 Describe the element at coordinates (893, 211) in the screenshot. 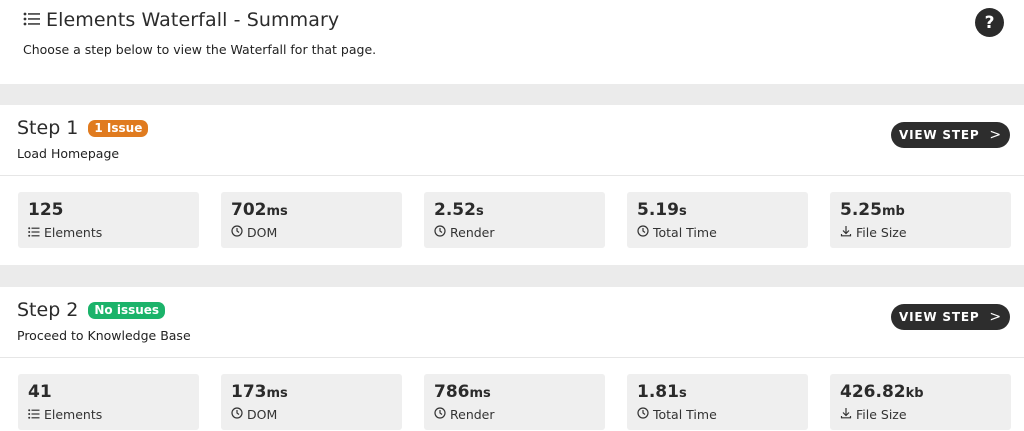

I see `metric-unit: mb` at that location.